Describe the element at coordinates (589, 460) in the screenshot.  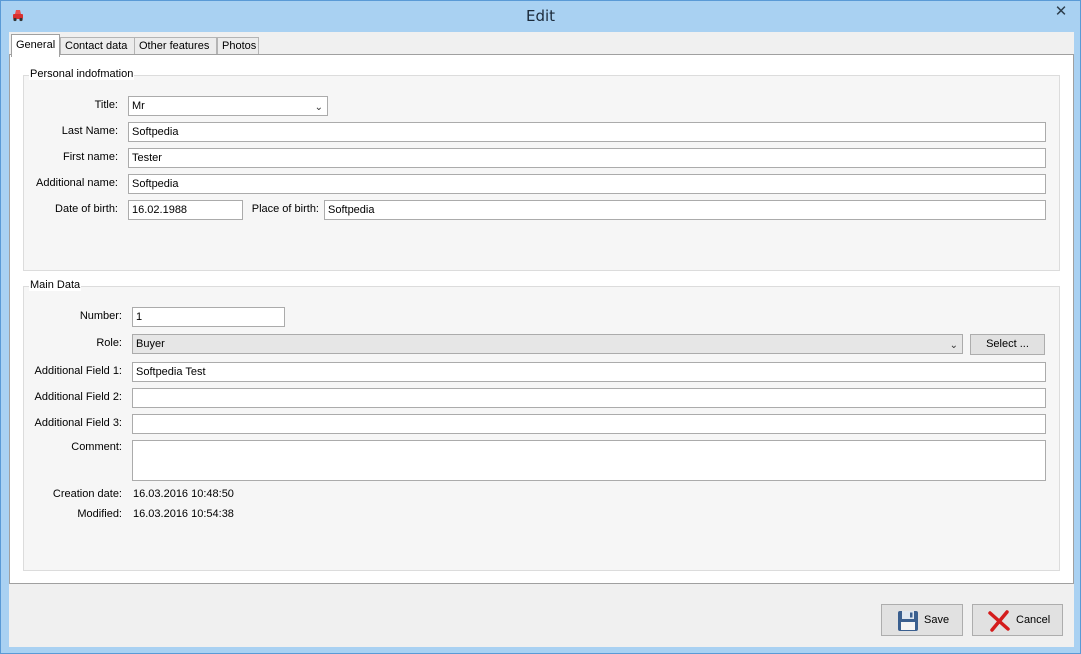
I see `comment-textarea` at that location.